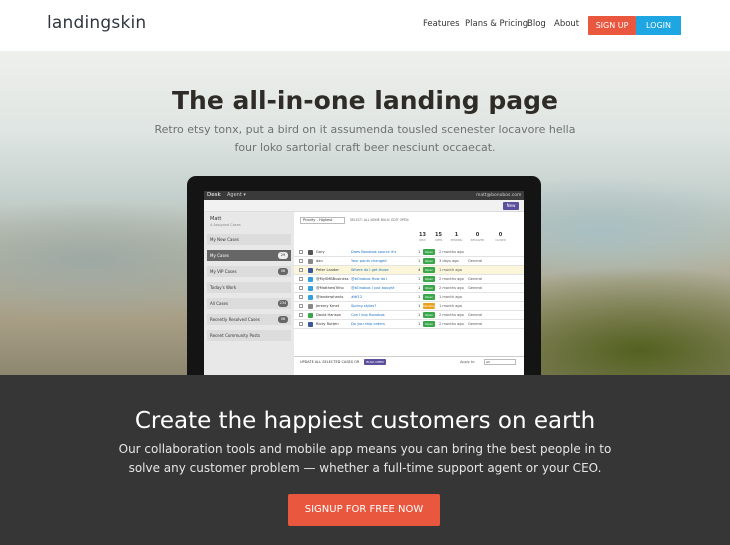 The image size is (730, 545). What do you see at coordinates (658, 25) in the screenshot?
I see `login-button: LOGIN` at bounding box center [658, 25].